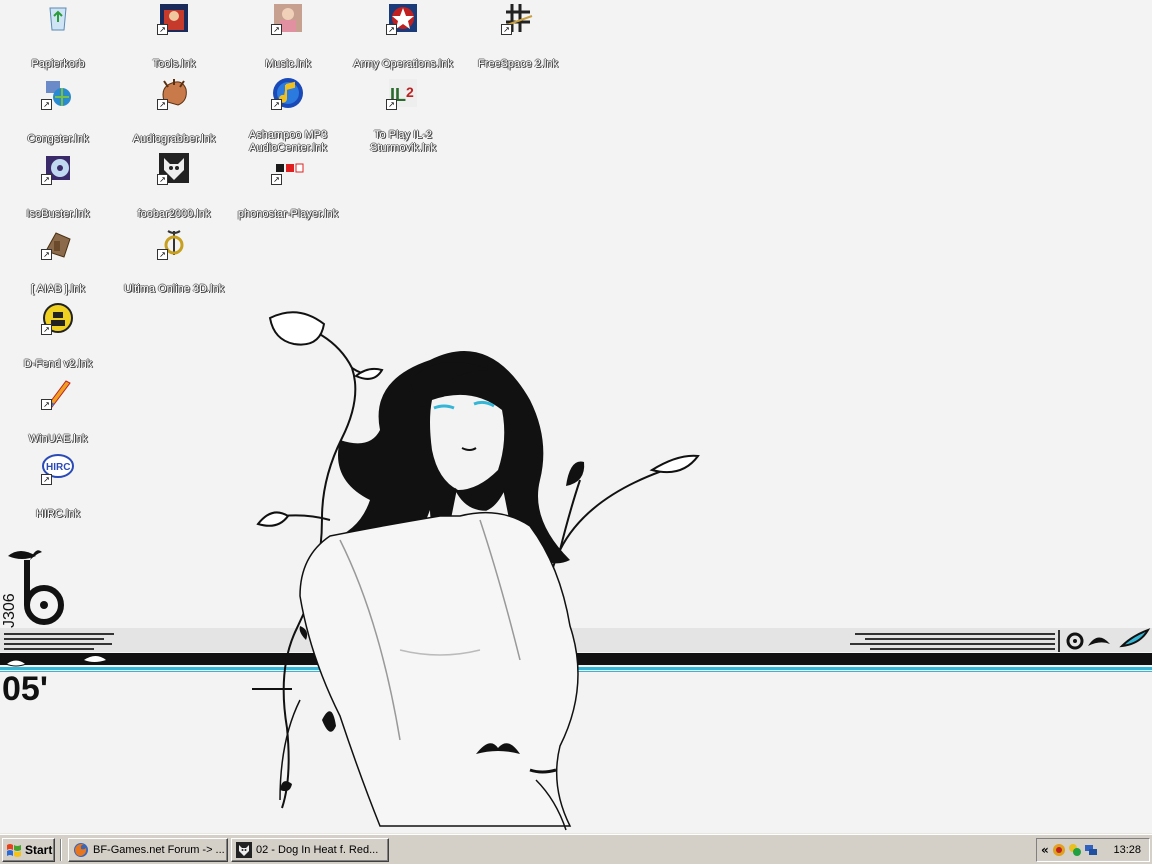 The image size is (1152, 864). I want to click on wallpaper-logo-text: J306, so click(9, 610).